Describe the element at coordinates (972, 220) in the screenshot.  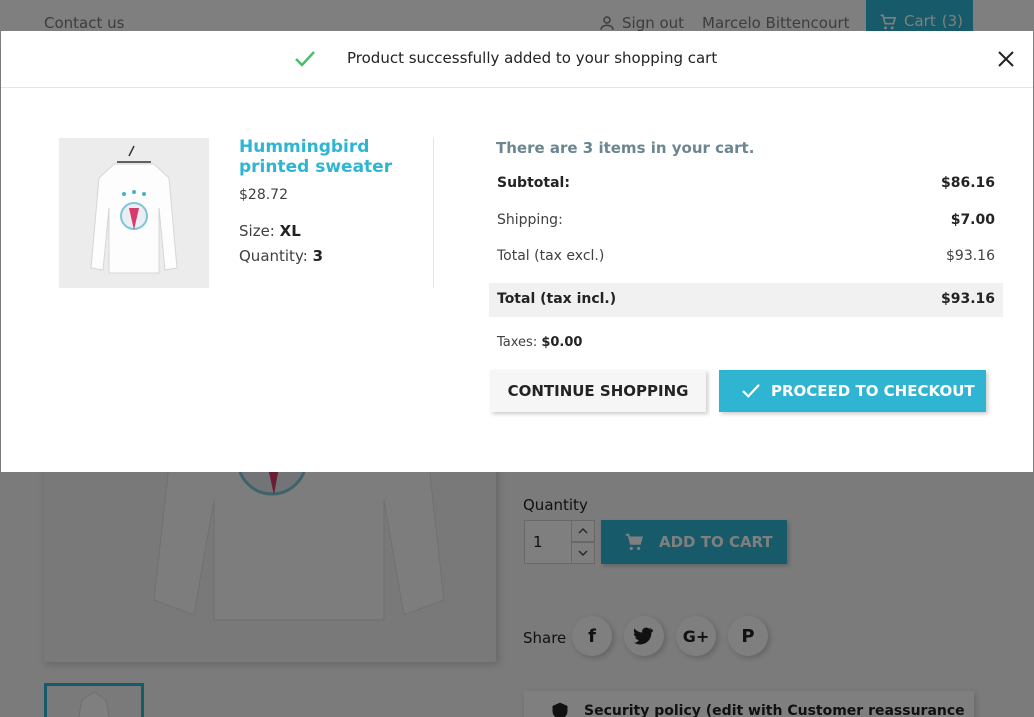
I see `shipping-value: $7.00` at that location.